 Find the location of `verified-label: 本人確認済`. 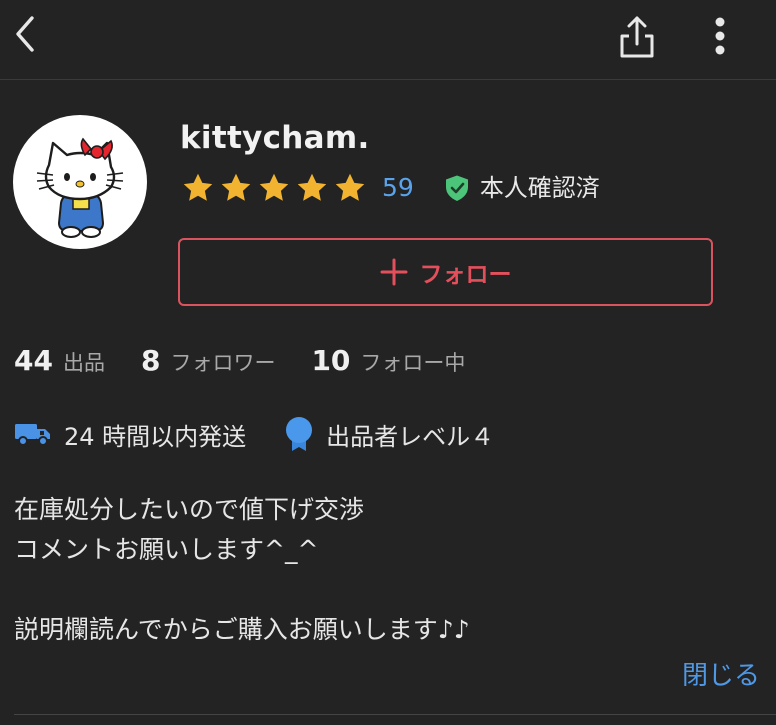

verified-label: 本人確認済 is located at coordinates (539, 188).